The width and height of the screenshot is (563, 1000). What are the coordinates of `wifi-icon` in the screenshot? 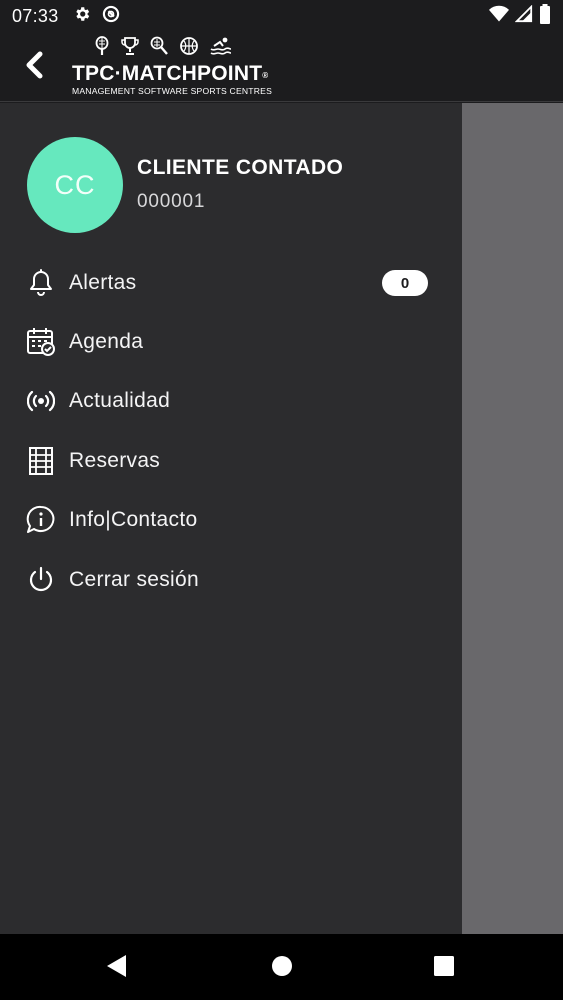 It's located at (499, 16).